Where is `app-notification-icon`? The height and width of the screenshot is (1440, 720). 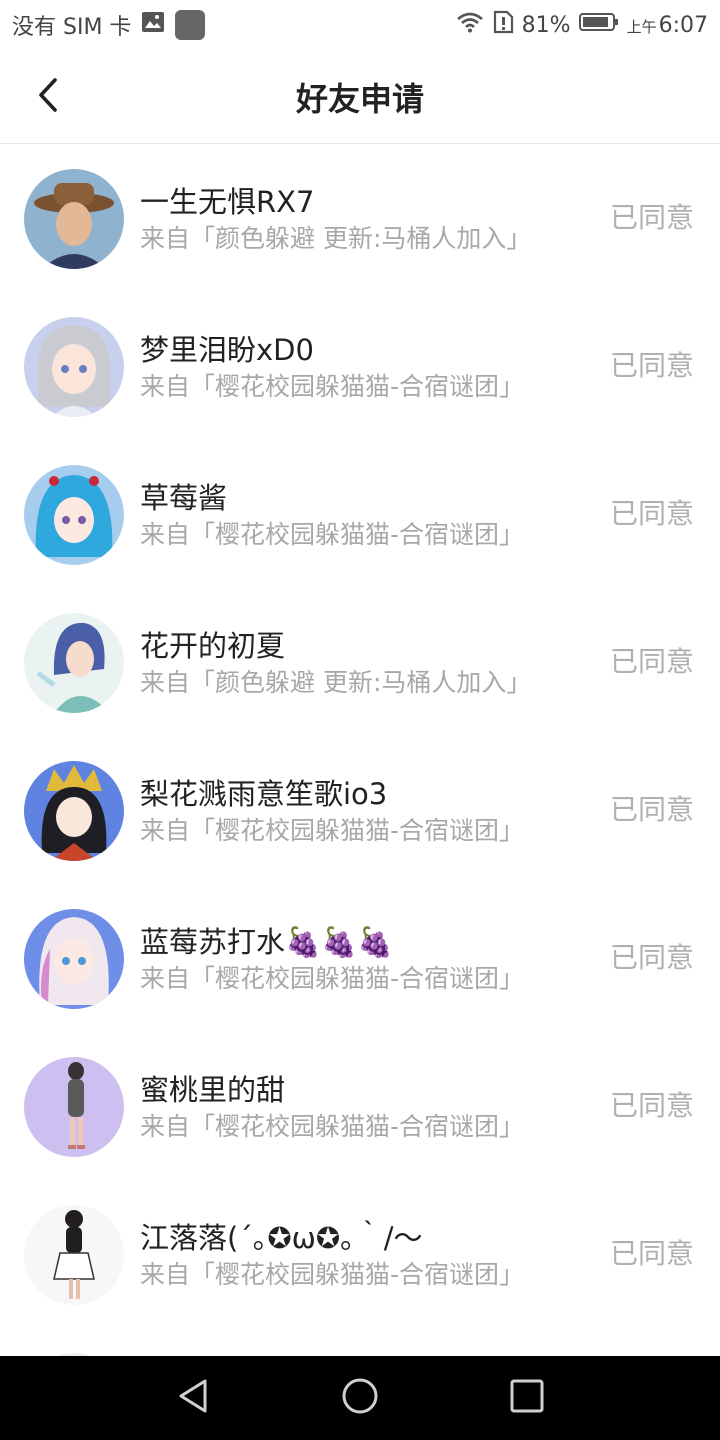 app-notification-icon is located at coordinates (190, 25).